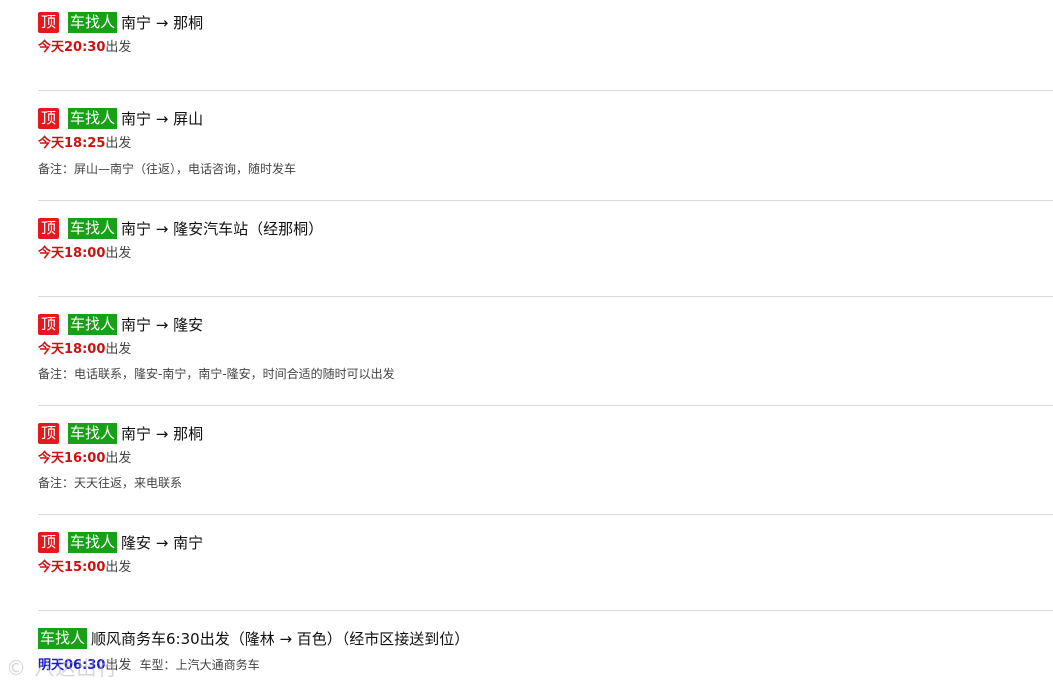  What do you see at coordinates (234, 374) in the screenshot?
I see `note-text: 电话联系，隆安-南宁，南宁-隆安，时间合适的随时可以出发` at bounding box center [234, 374].